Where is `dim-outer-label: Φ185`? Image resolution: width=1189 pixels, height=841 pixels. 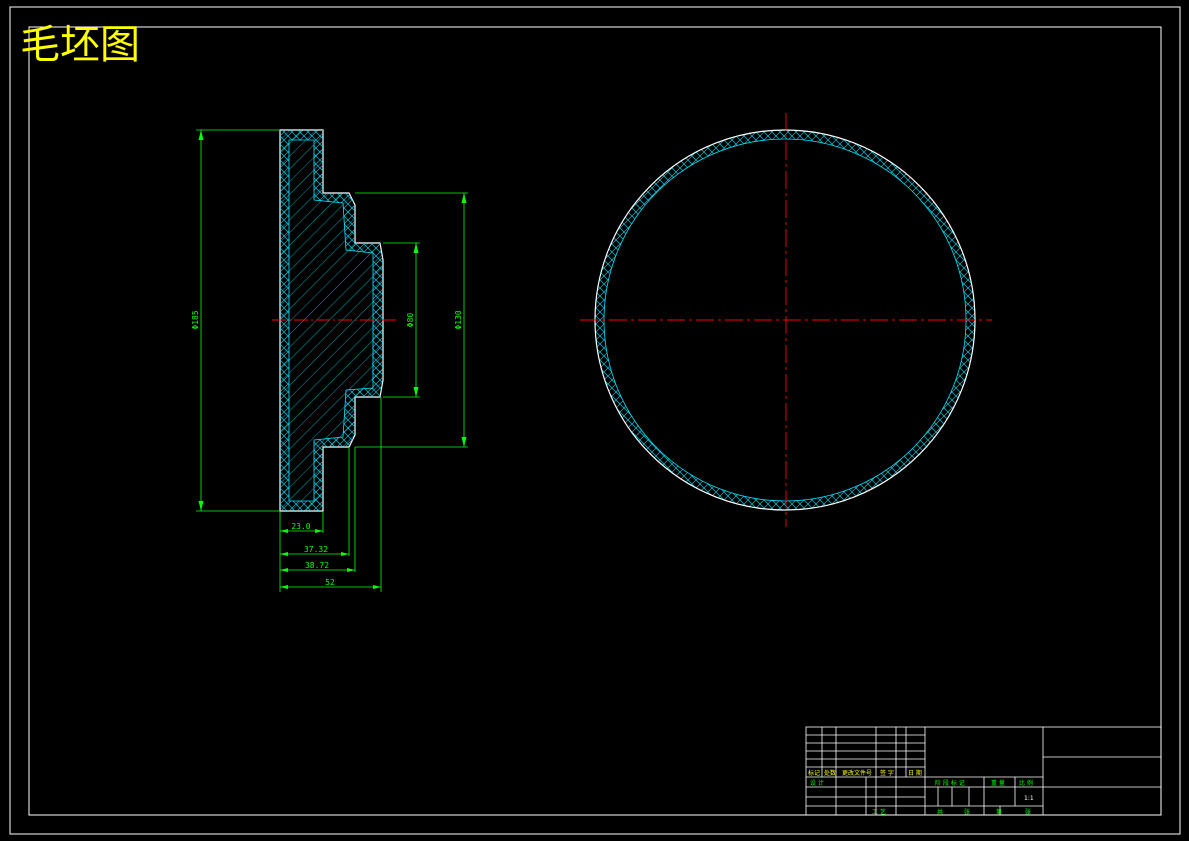
dim-outer-label: Φ185 is located at coordinates (195, 319).